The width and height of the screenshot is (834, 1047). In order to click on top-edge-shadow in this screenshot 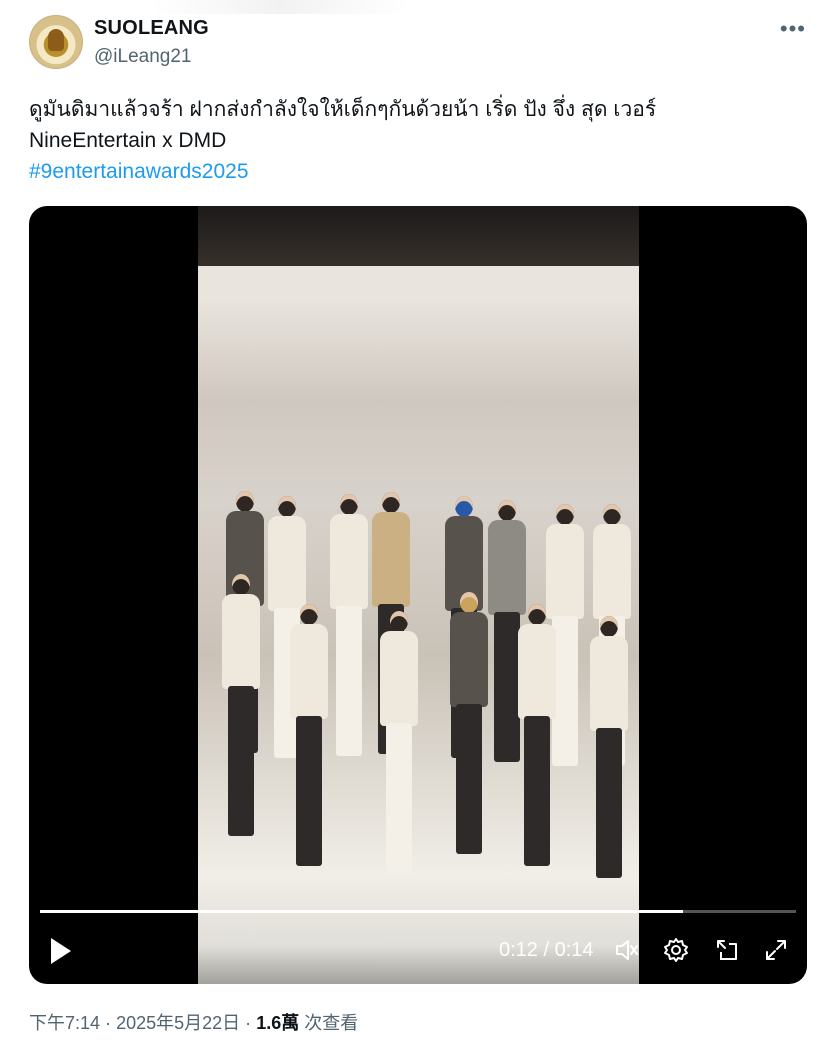, I will do `click(280, 7)`.